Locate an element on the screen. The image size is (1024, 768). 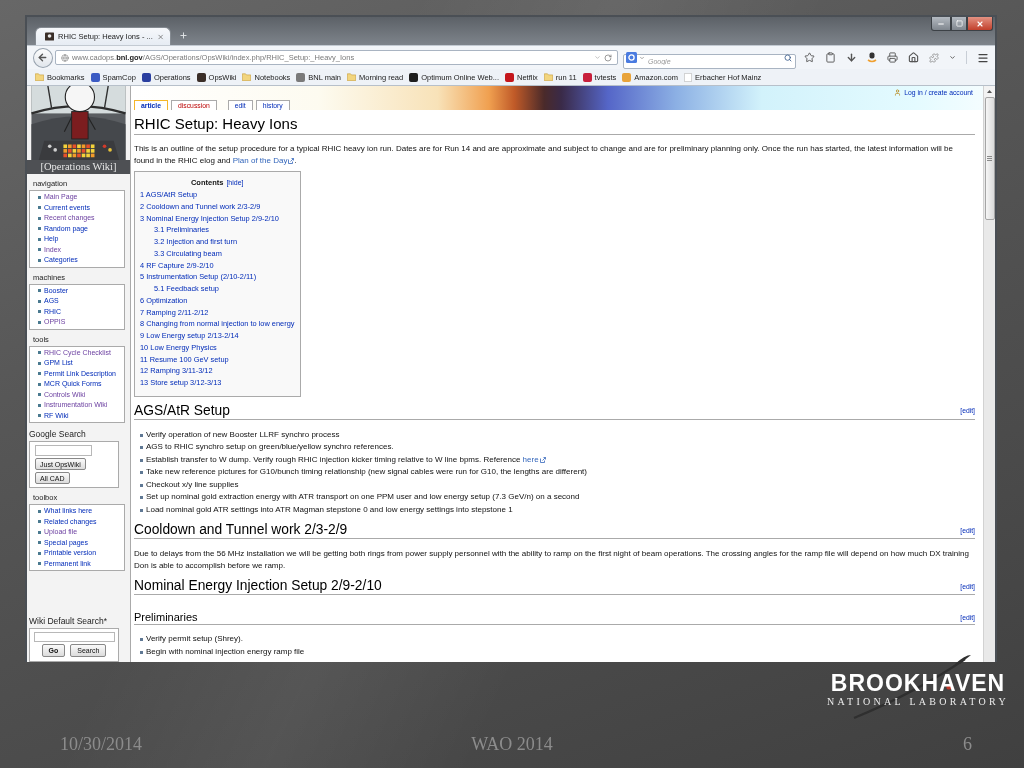
caret-up-icon is located at coordinates (989, 91).